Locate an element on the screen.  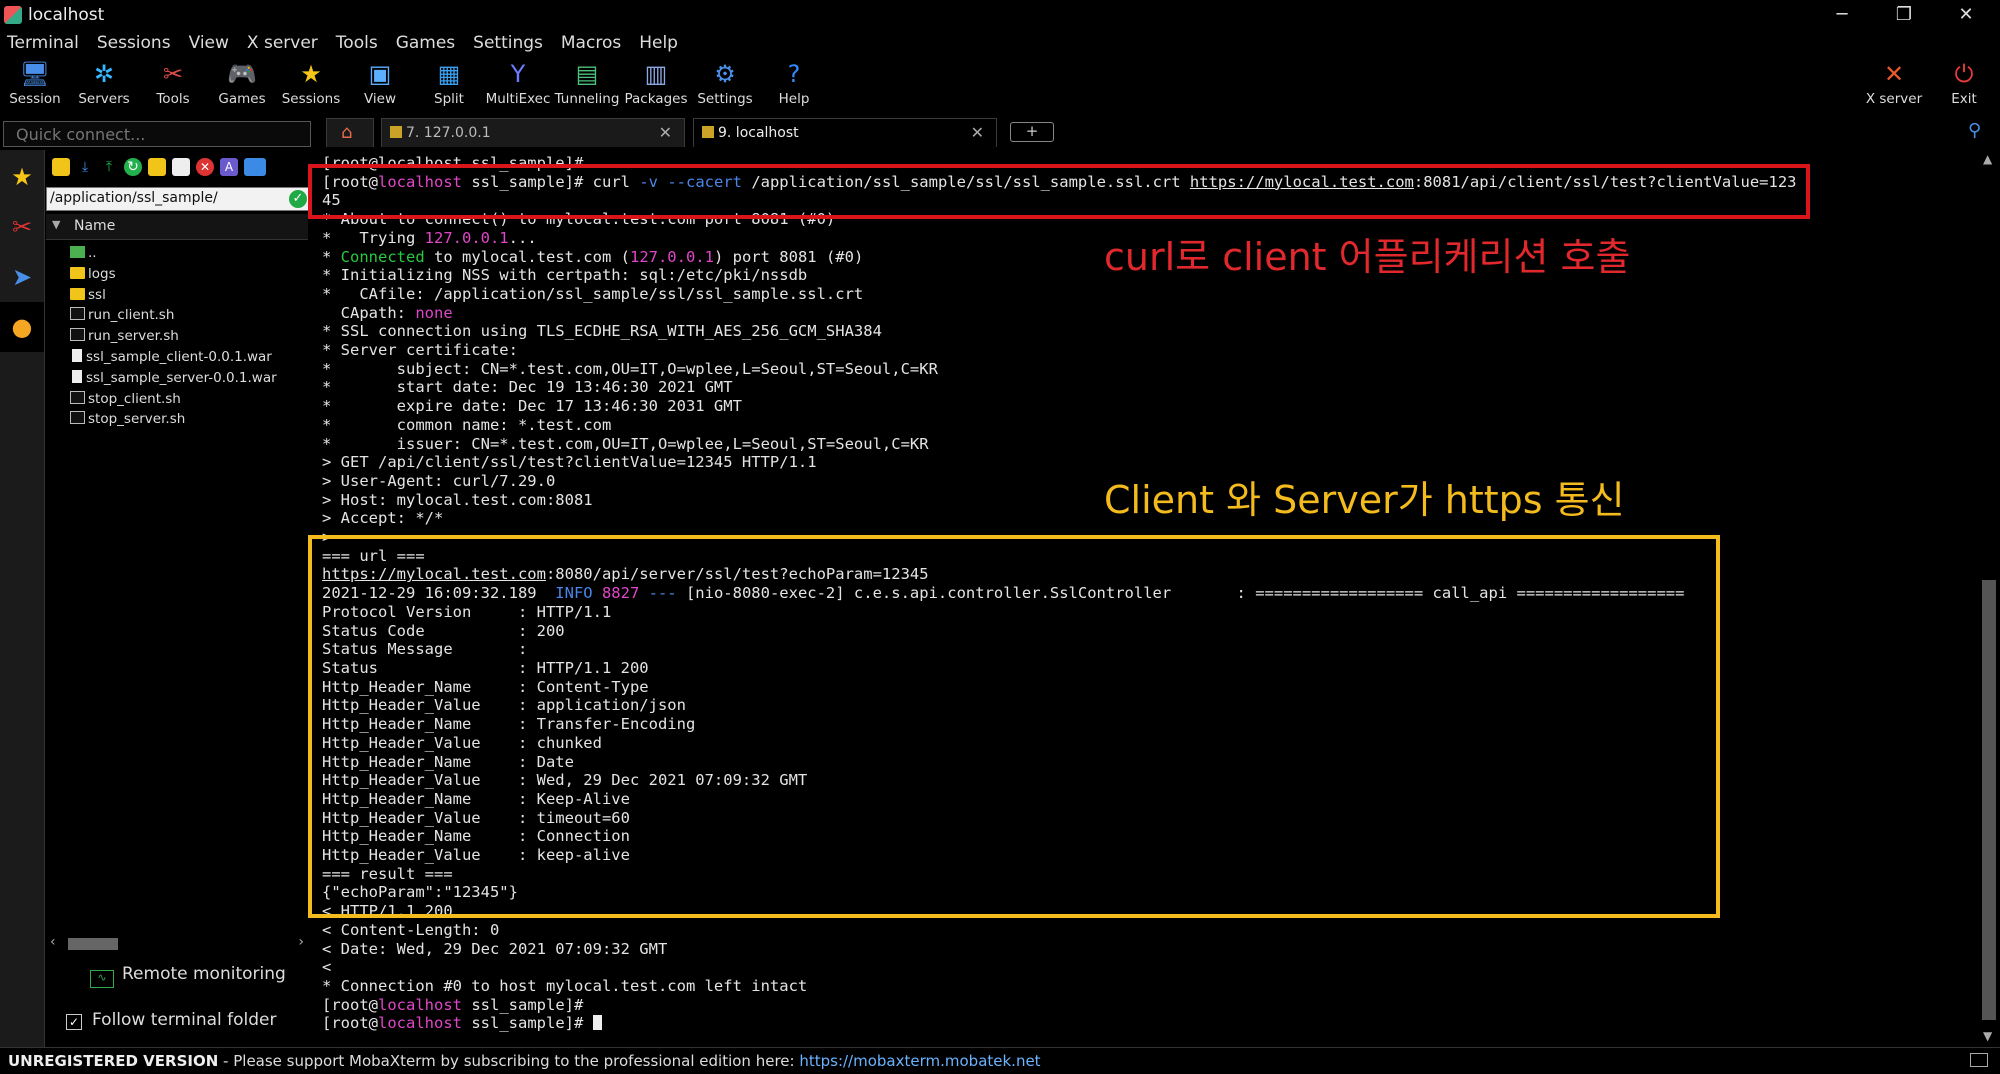
toolbar-view-button: ▣ View is located at coordinates (380, 84).